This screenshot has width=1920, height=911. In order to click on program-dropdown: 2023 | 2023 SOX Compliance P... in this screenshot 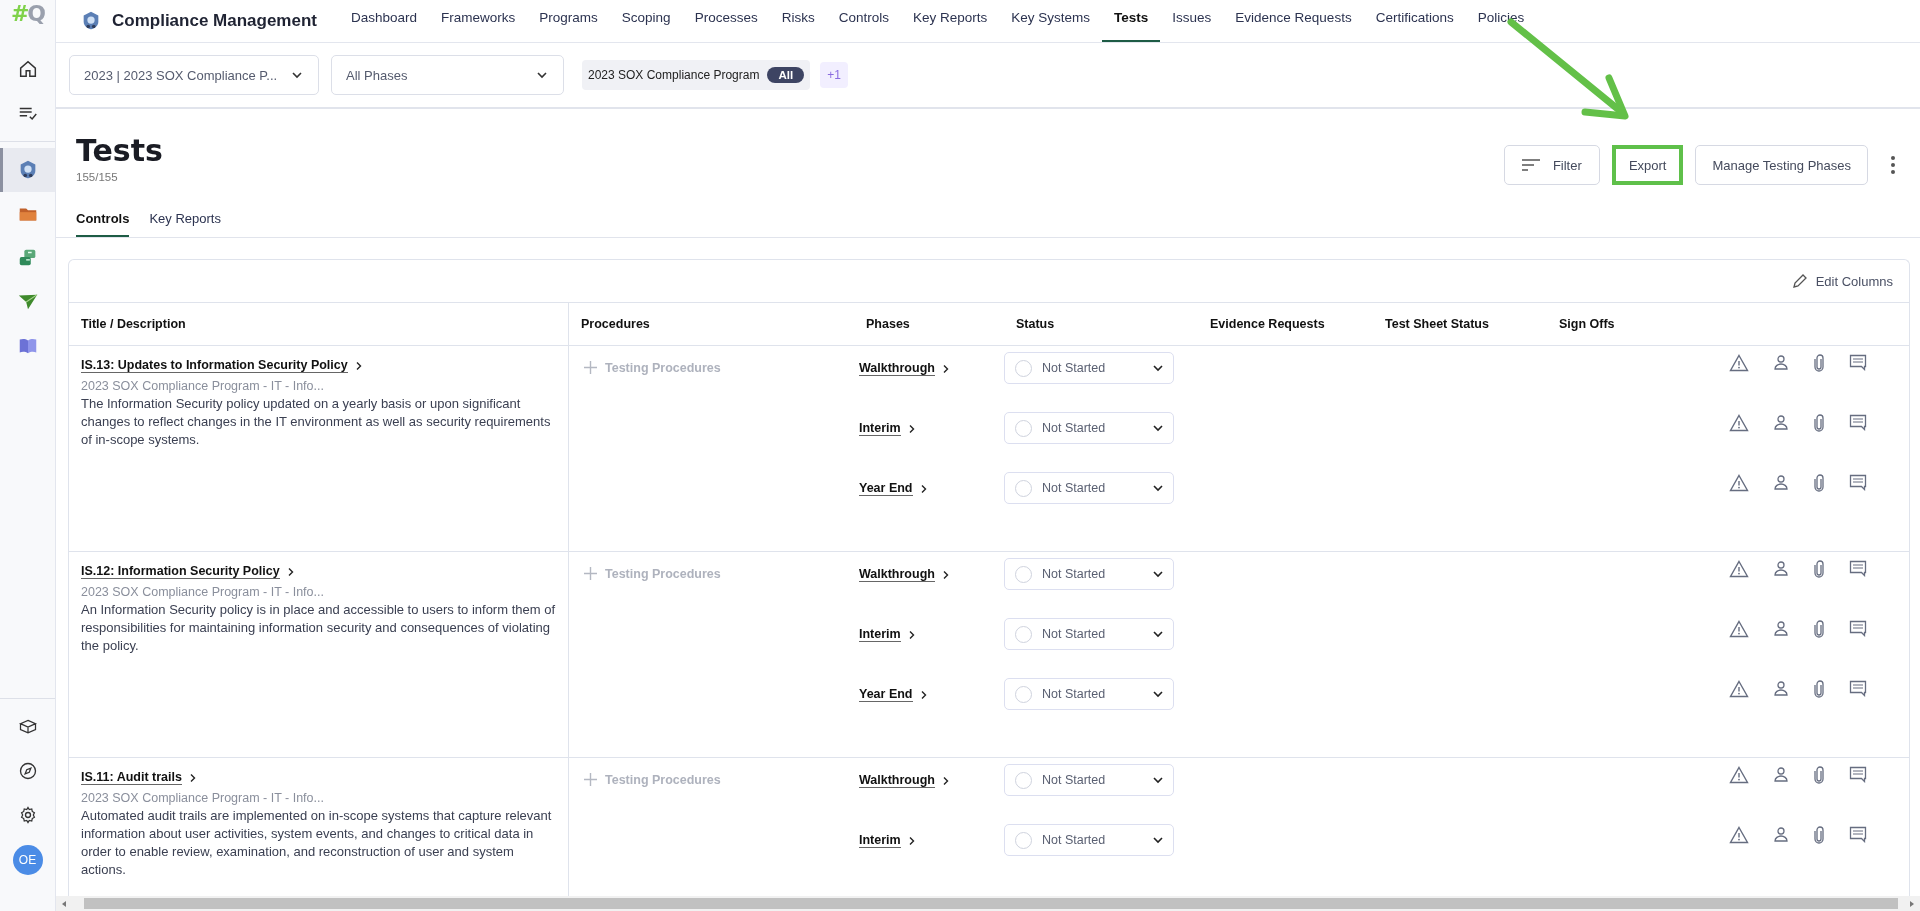, I will do `click(194, 75)`.